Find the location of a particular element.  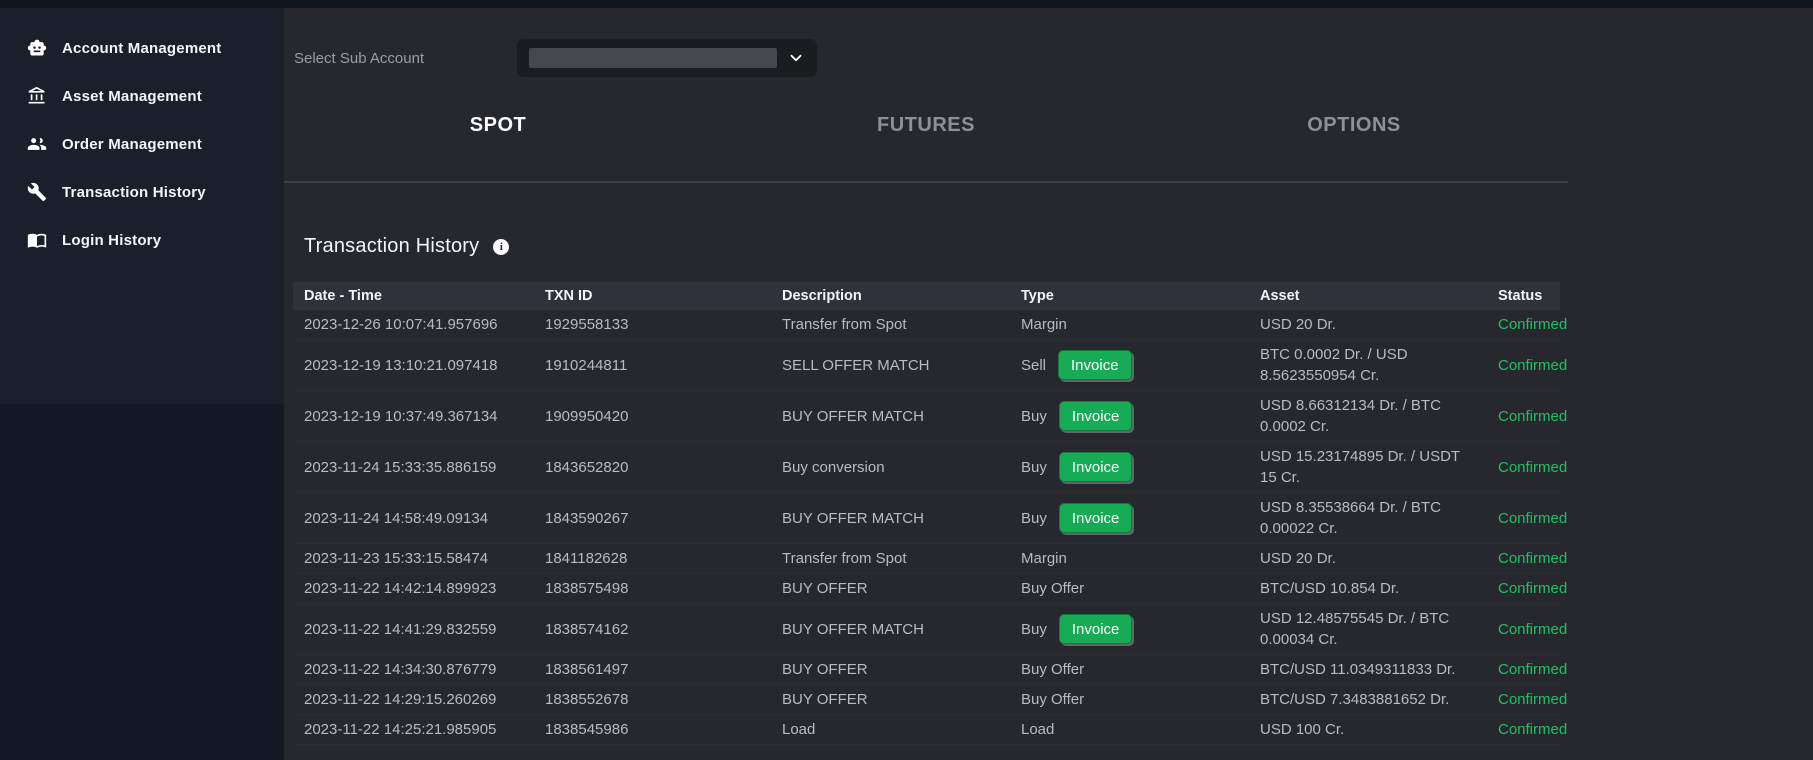

column-header-status: Status is located at coordinates (1520, 296).